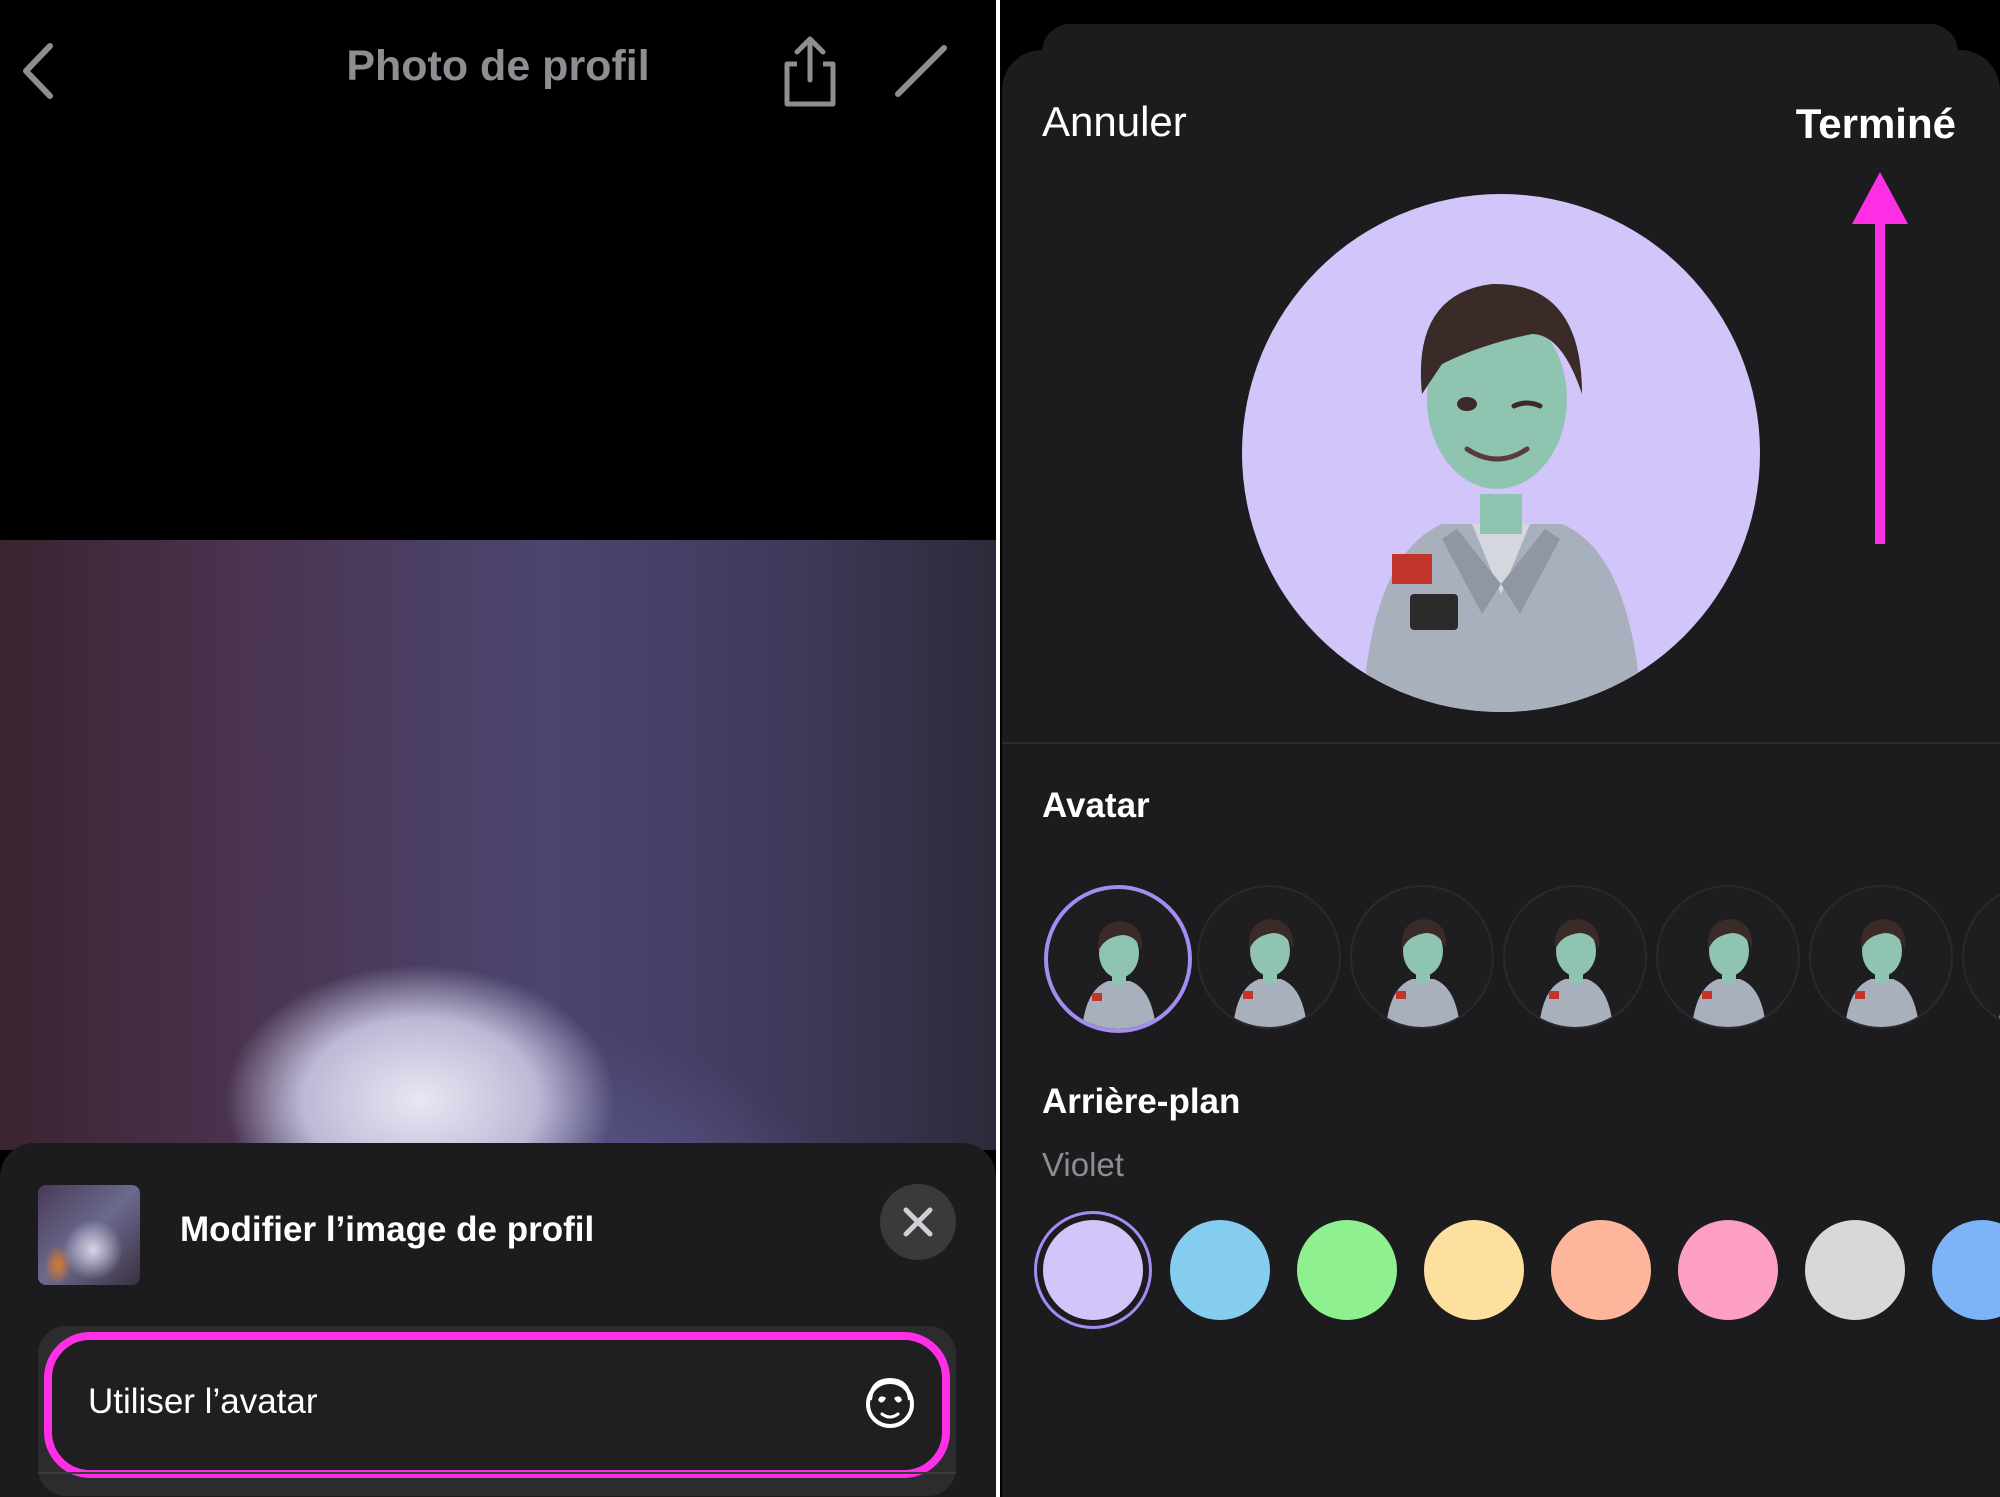 This screenshot has height=1497, width=2000. I want to click on header: Photo de profil, so click(498, 70).